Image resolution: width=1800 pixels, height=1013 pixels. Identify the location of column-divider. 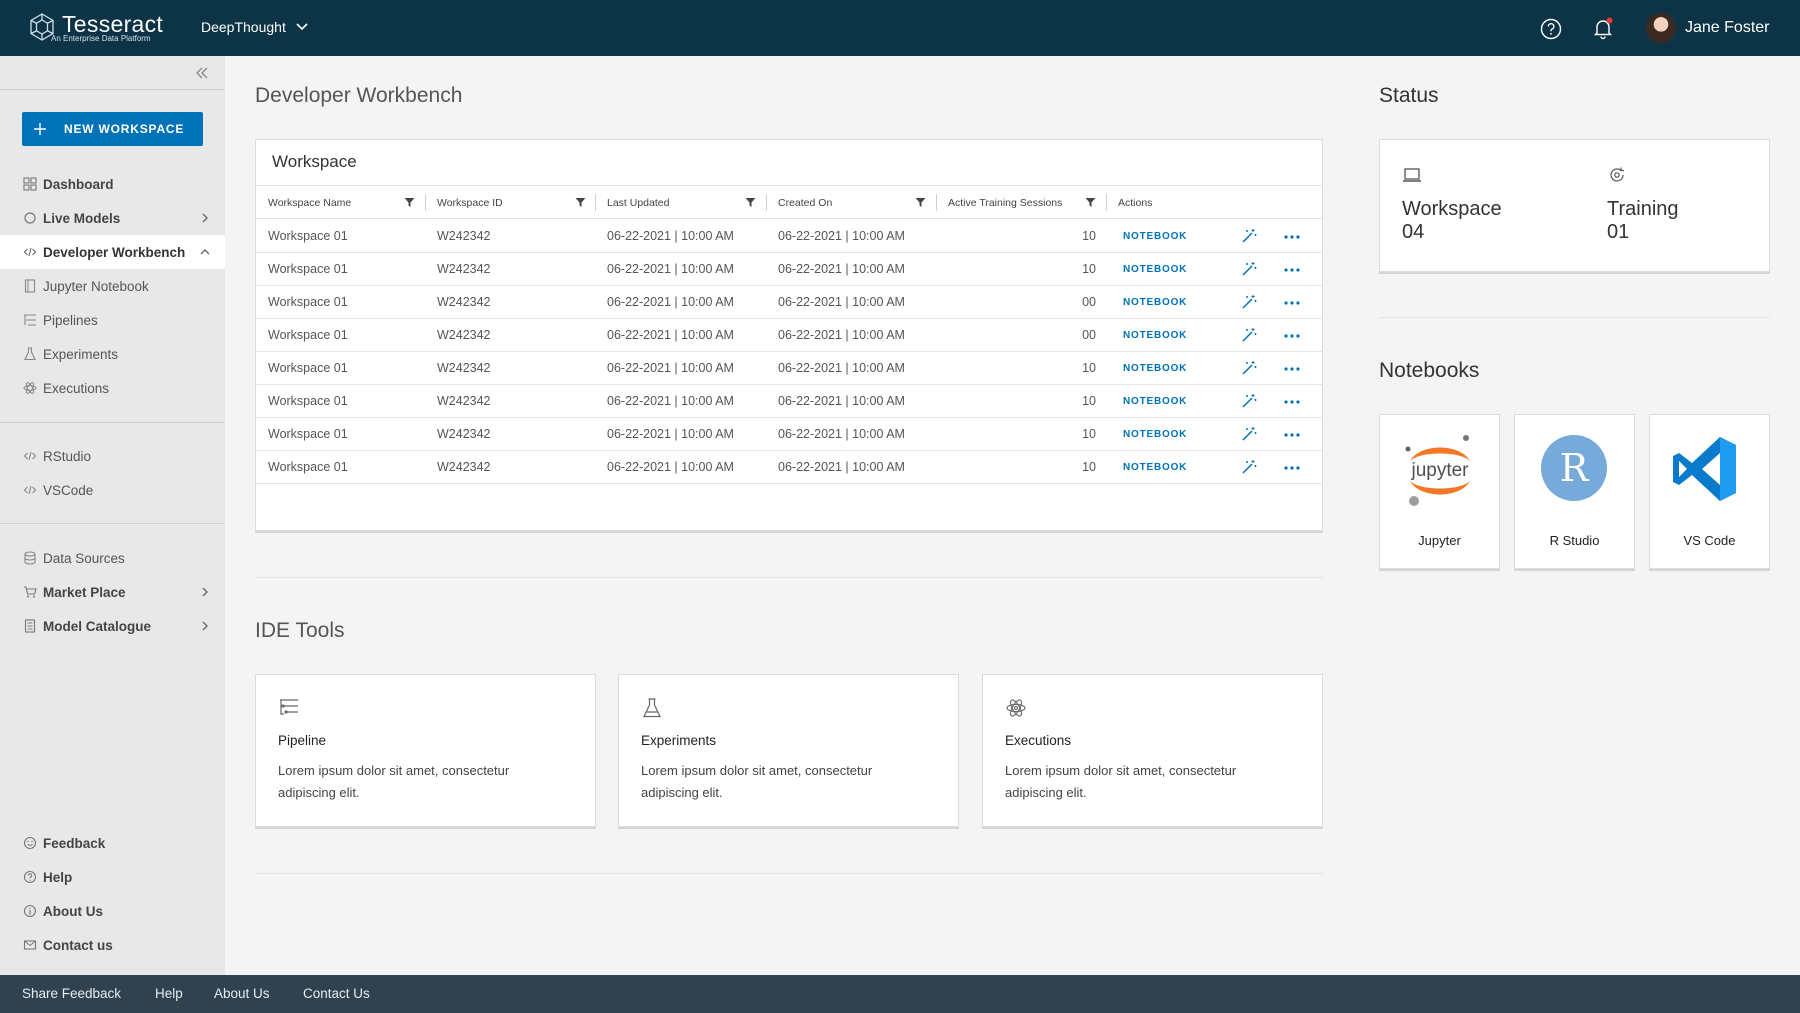
(936, 202).